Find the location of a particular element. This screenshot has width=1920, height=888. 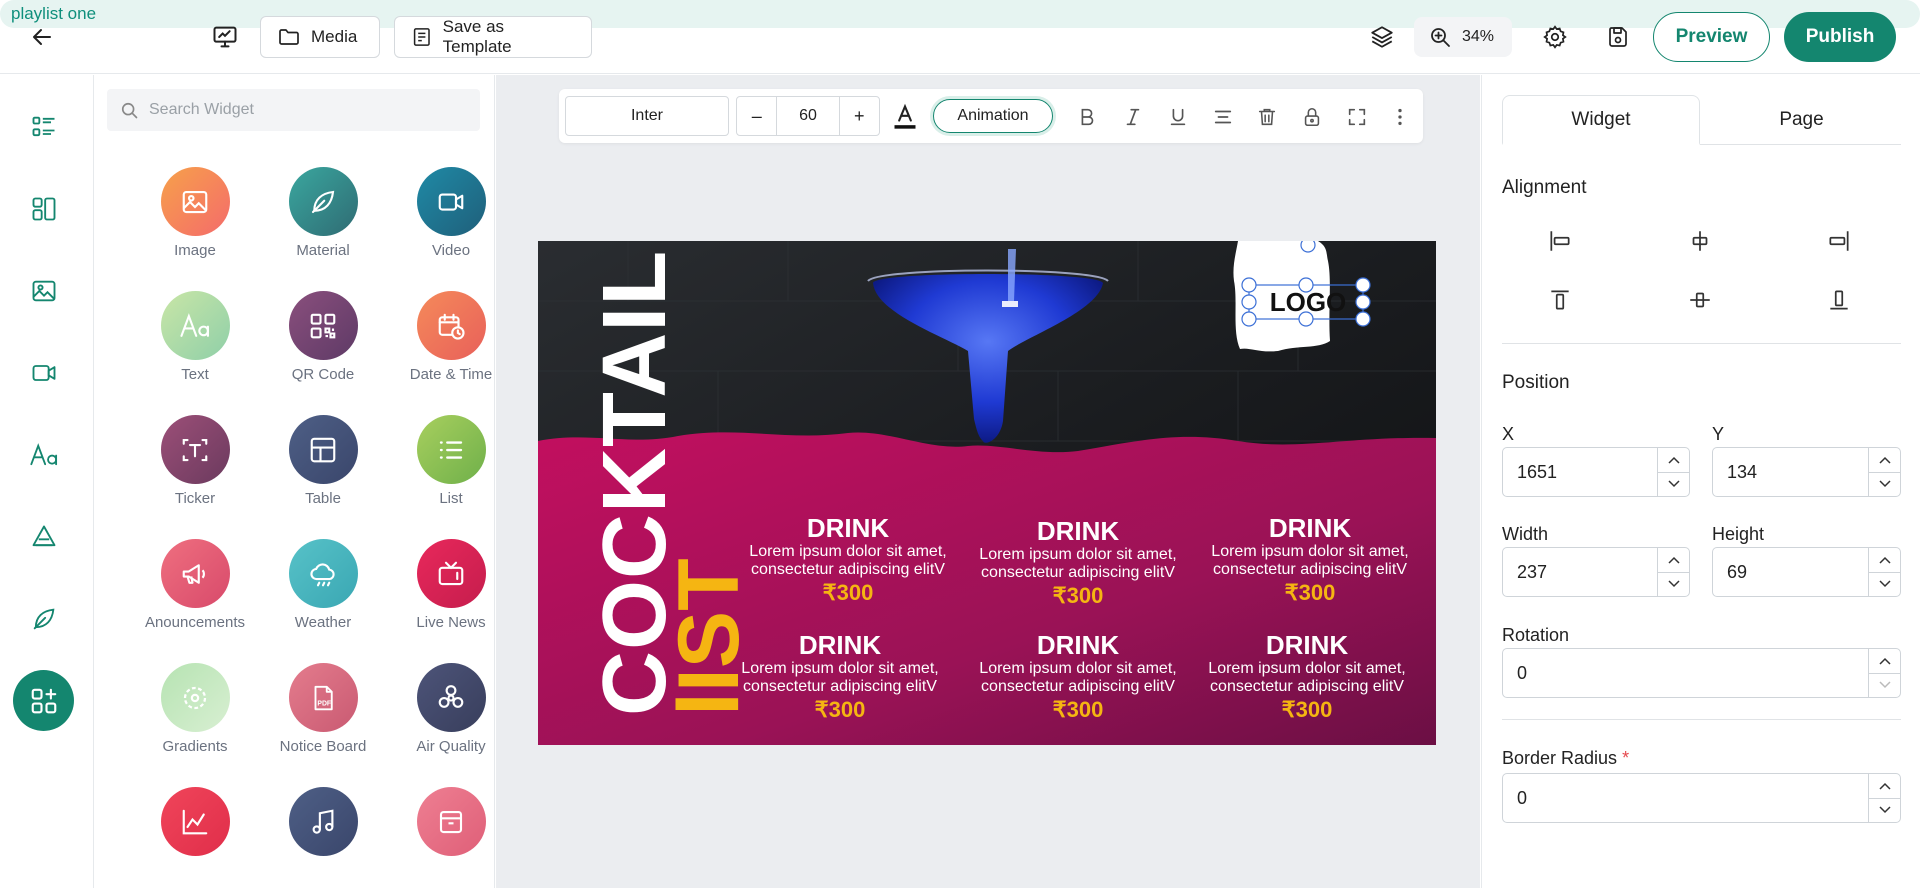

search-input is located at coordinates (309, 110).